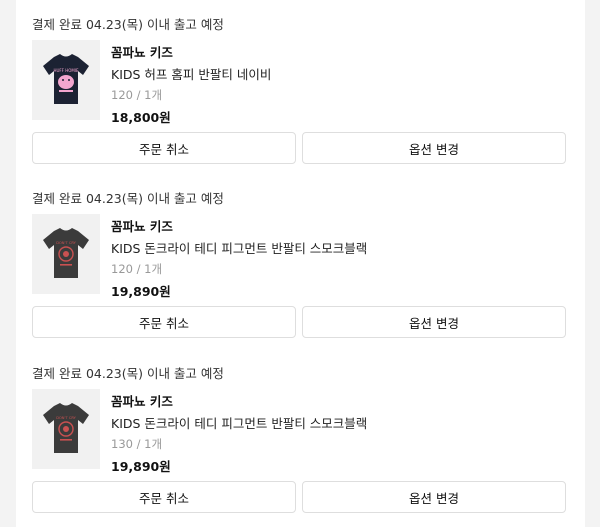 The image size is (600, 527). I want to click on navy-tshirt-thumbnail: HUFF HOMIE, so click(66, 79).